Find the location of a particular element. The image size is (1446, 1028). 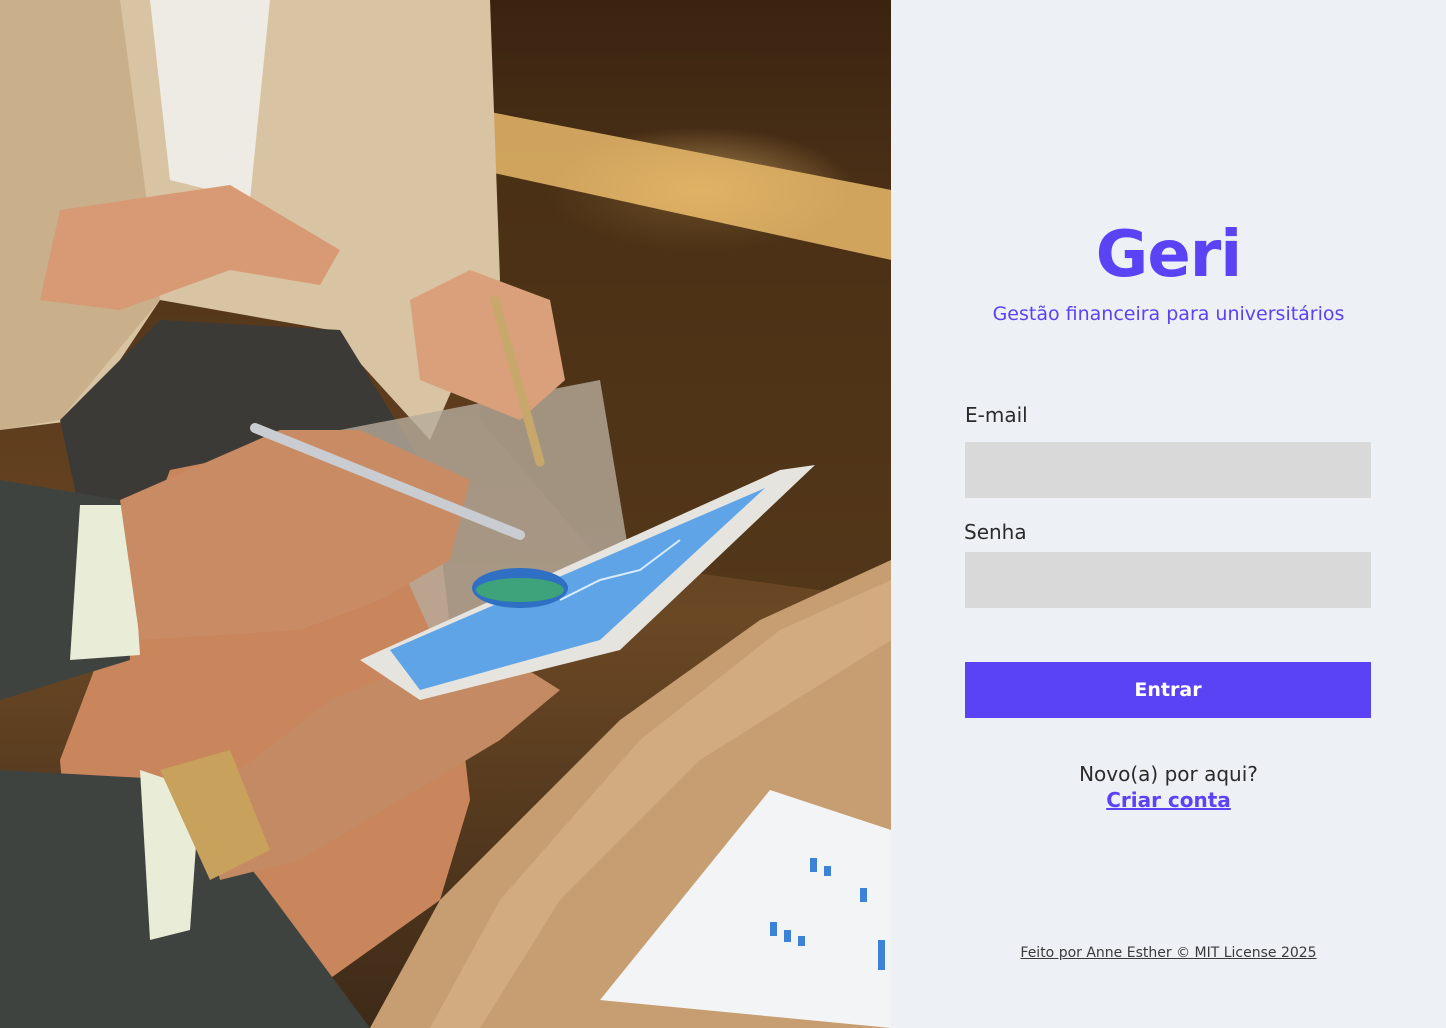

signup-link-container: Criar conta is located at coordinates (1168, 800).